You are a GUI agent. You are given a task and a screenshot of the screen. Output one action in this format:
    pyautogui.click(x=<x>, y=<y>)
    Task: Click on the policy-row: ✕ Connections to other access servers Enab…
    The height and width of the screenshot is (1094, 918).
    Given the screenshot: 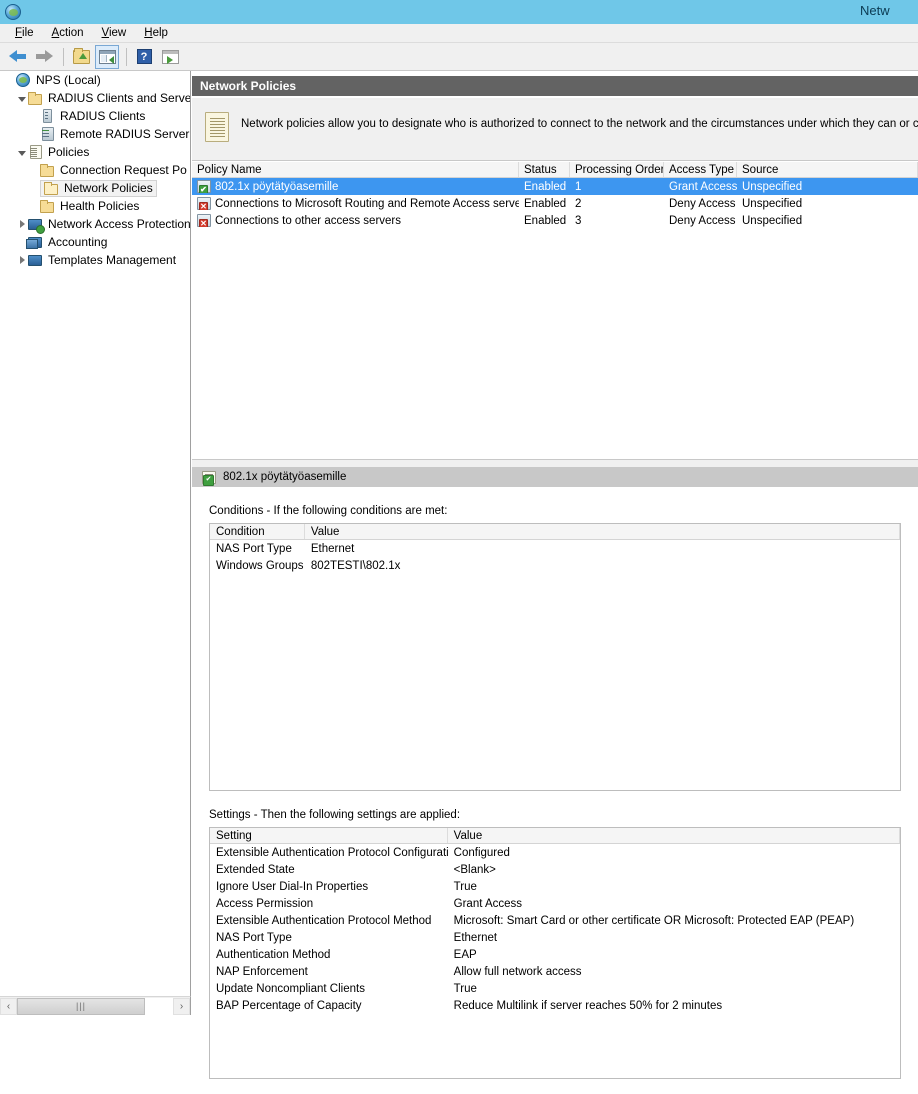 What is the action you would take?
    pyautogui.click(x=555, y=220)
    